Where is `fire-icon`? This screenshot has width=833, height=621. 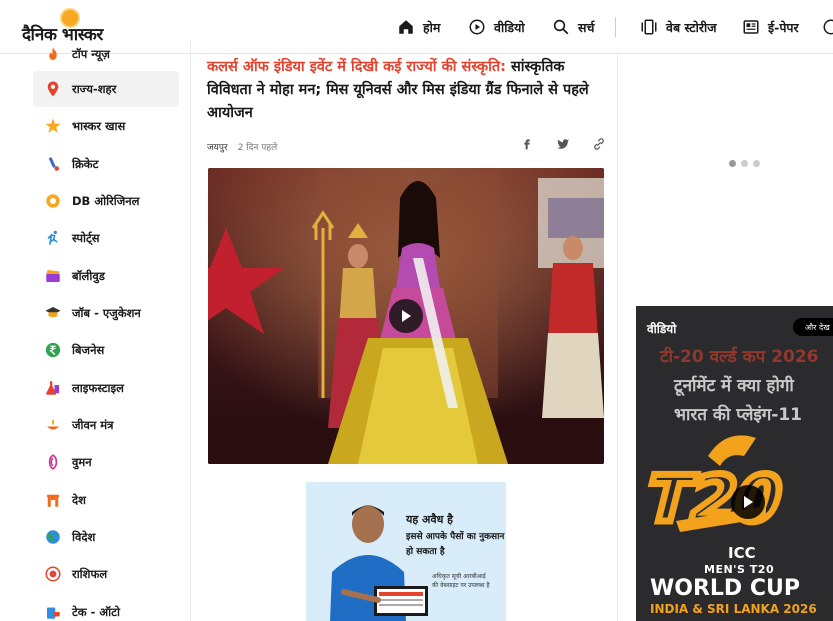 fire-icon is located at coordinates (53, 53).